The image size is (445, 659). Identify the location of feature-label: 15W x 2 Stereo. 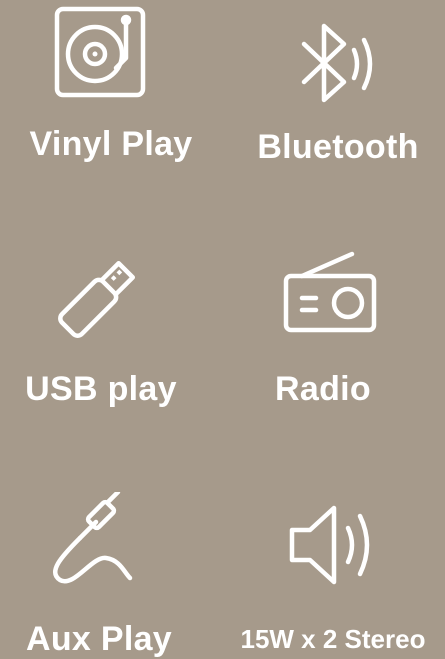
(333, 639).